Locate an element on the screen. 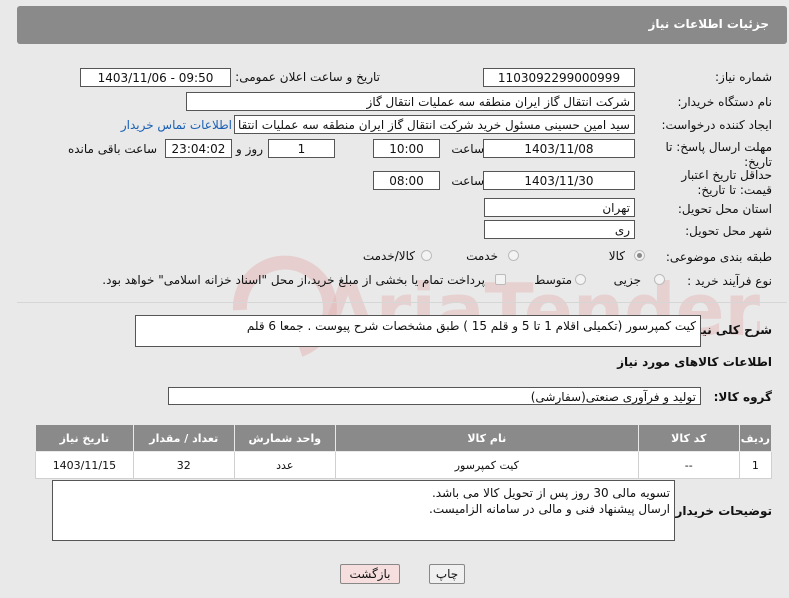 The width and height of the screenshot is (789, 598). page-header: جزئیات اطلاعات نیاز is located at coordinates (402, 25).